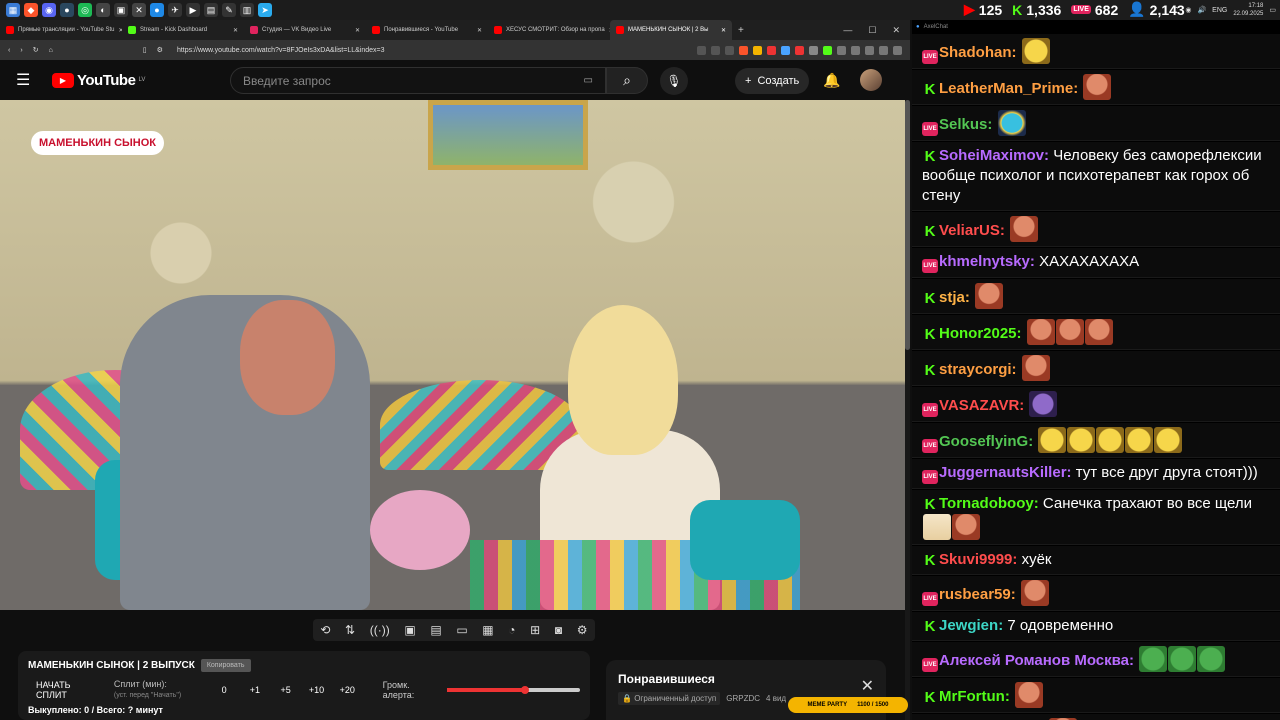  What do you see at coordinates (855, 50) in the screenshot?
I see `sidebar-icon` at bounding box center [855, 50].